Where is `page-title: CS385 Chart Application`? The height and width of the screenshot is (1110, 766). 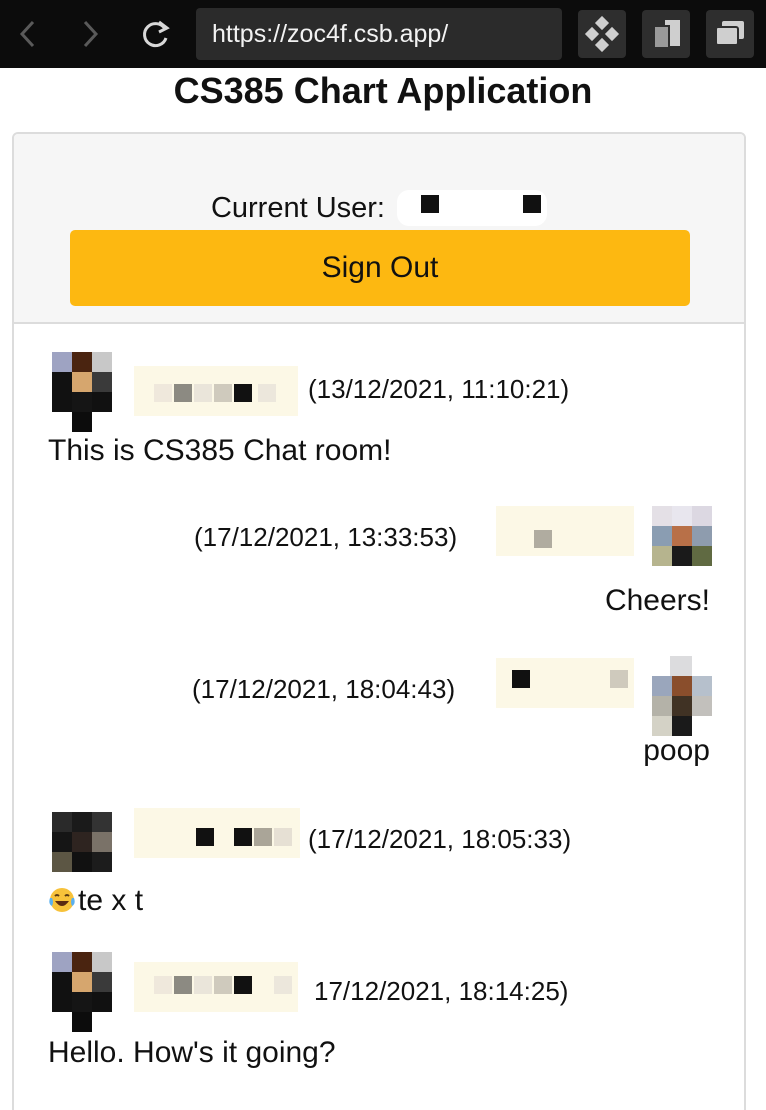 page-title: CS385 Chart Application is located at coordinates (383, 90).